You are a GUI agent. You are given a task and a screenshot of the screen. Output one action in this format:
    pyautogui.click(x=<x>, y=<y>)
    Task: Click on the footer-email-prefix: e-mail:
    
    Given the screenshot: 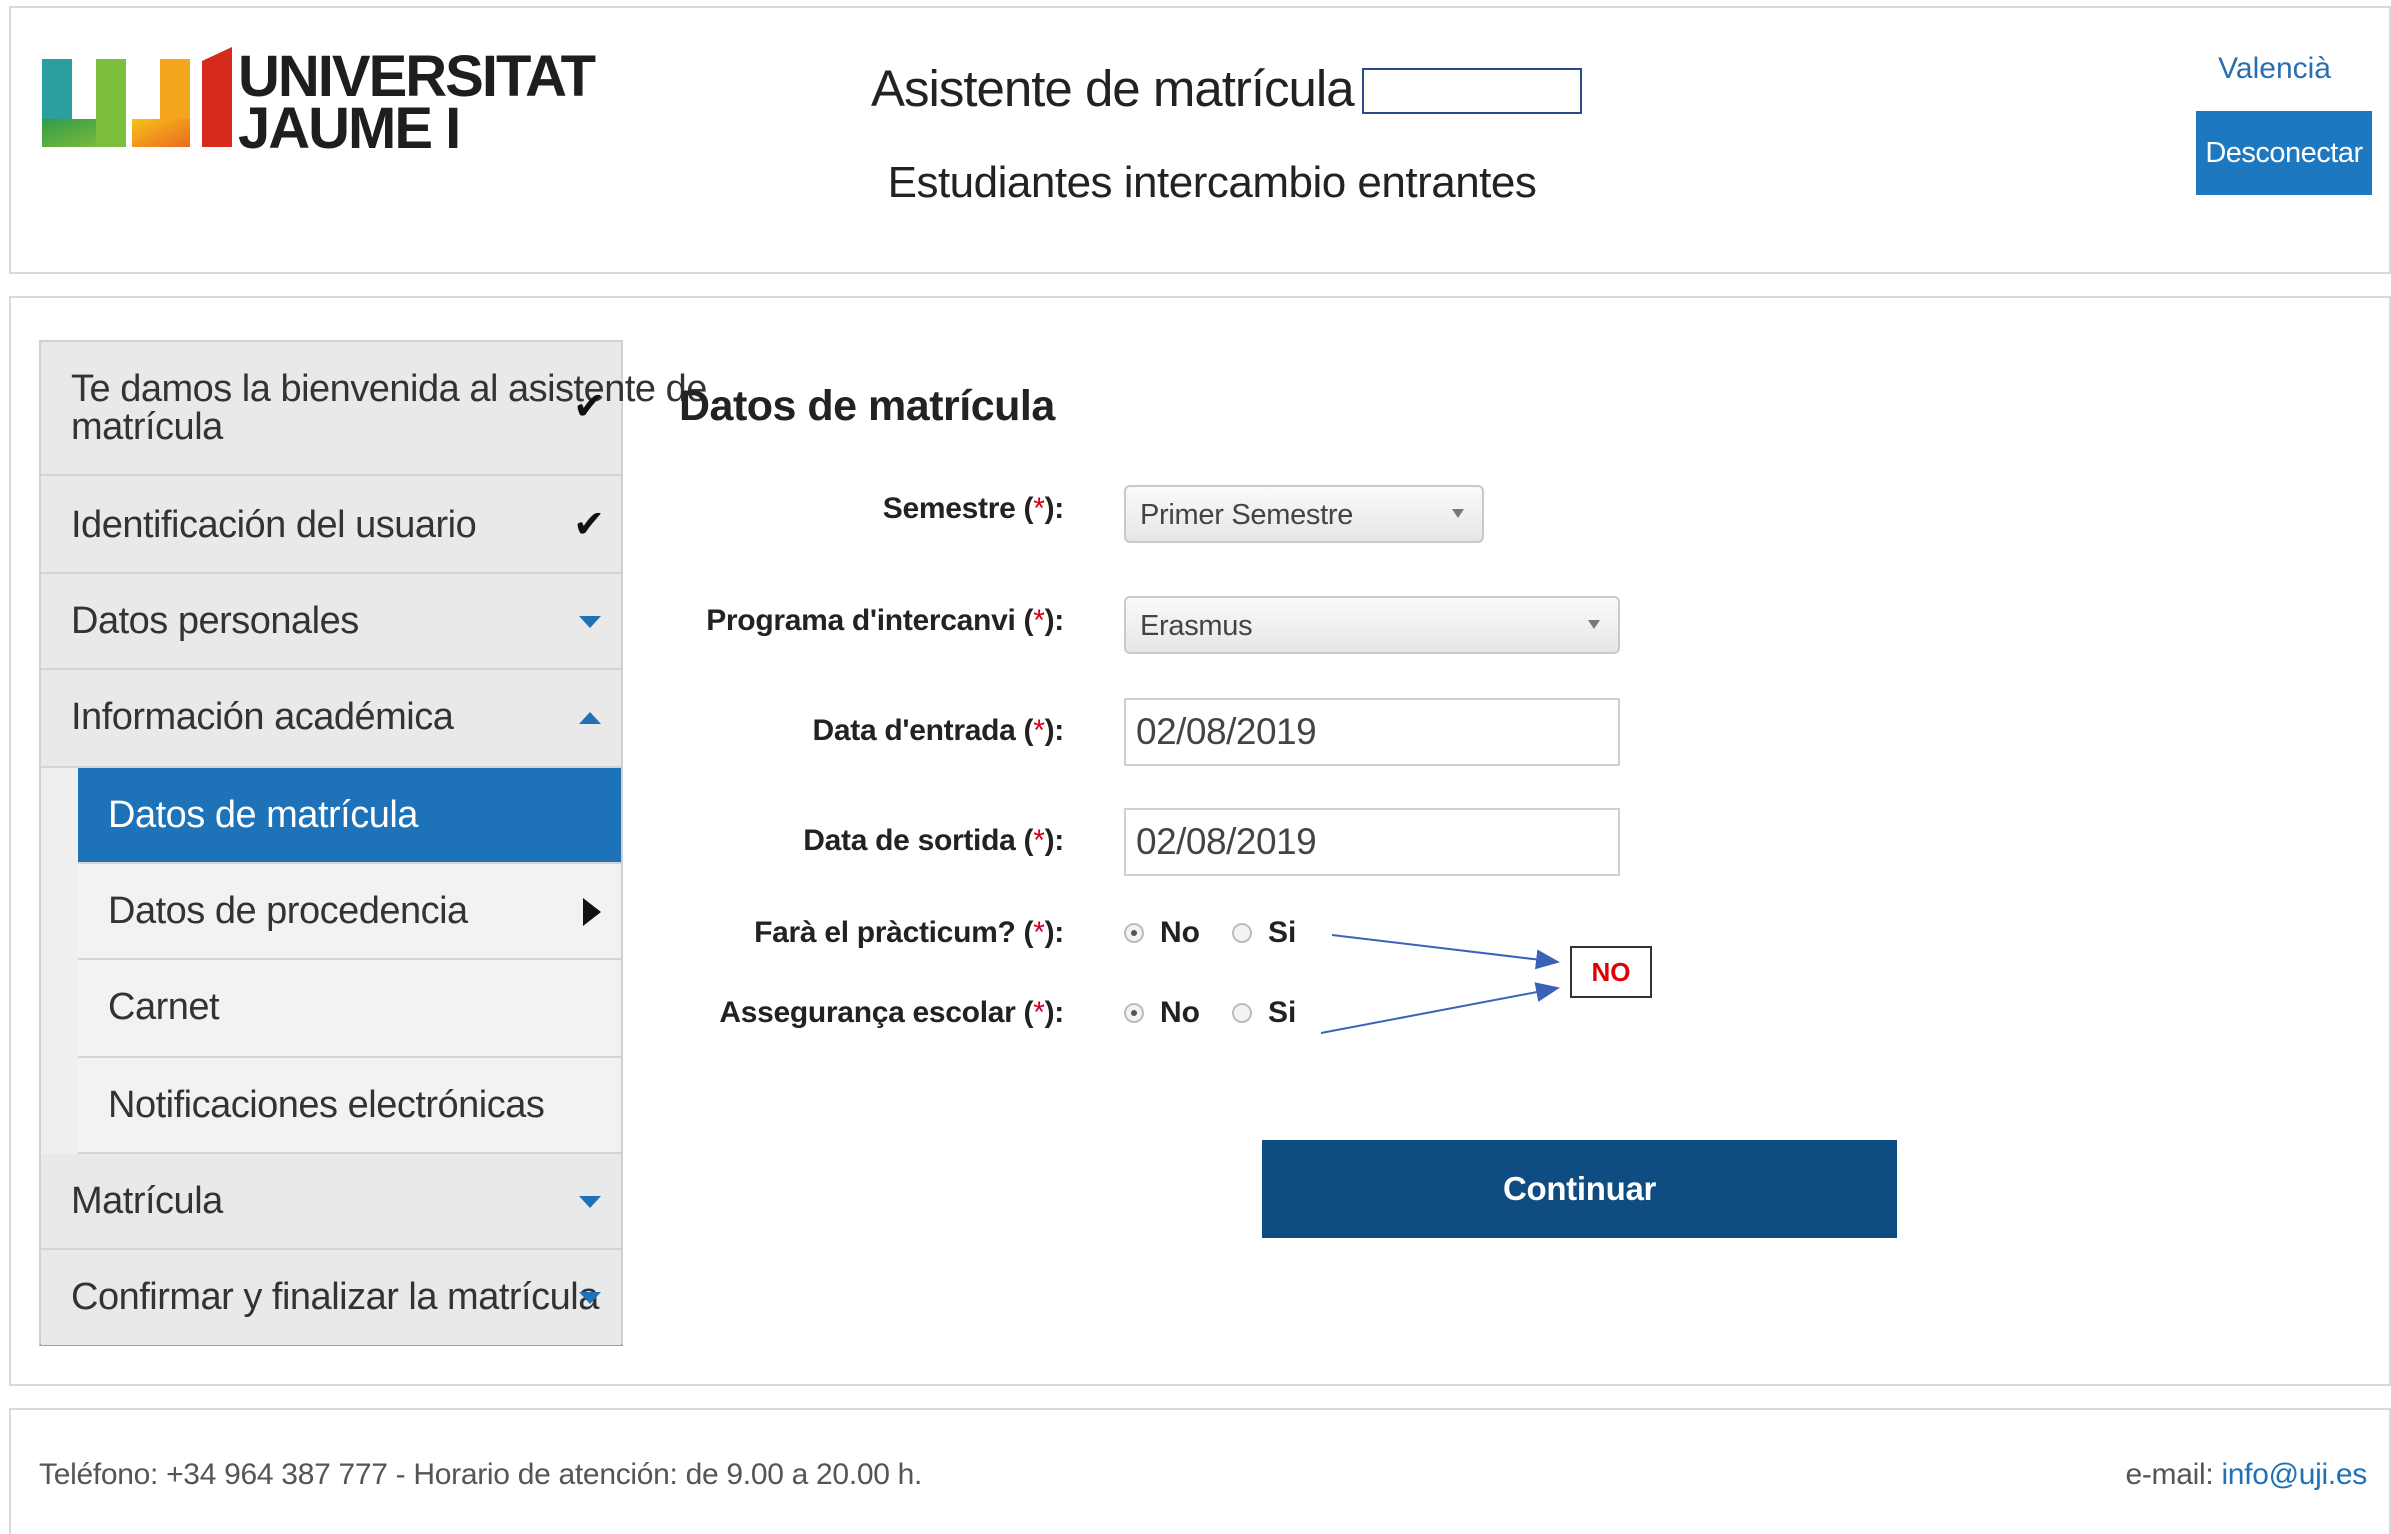 What is the action you would take?
    pyautogui.click(x=2169, y=1474)
    